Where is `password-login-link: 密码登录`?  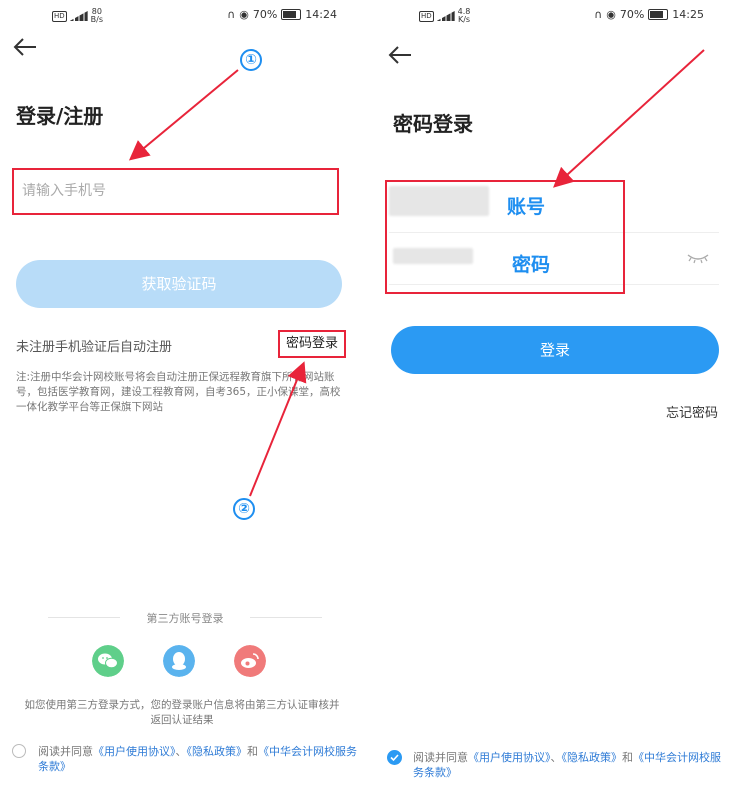
password-login-link: 密码登录 is located at coordinates (312, 344).